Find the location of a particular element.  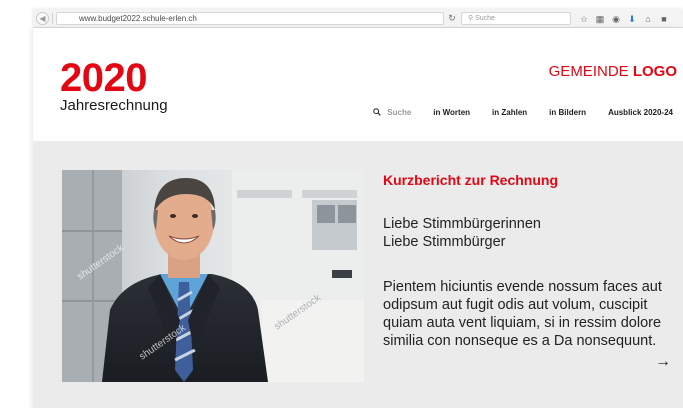

reading-list-icon: ▦ is located at coordinates (600, 19).